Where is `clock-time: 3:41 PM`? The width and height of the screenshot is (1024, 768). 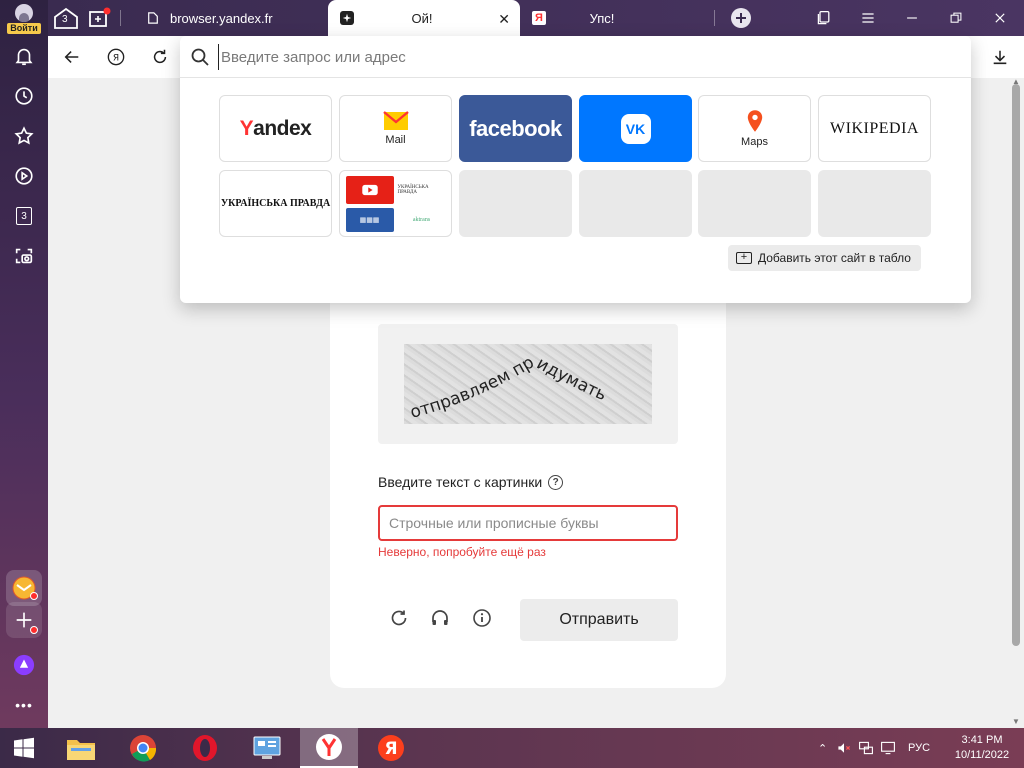
clock-time: 3:41 PM is located at coordinates (982, 740).